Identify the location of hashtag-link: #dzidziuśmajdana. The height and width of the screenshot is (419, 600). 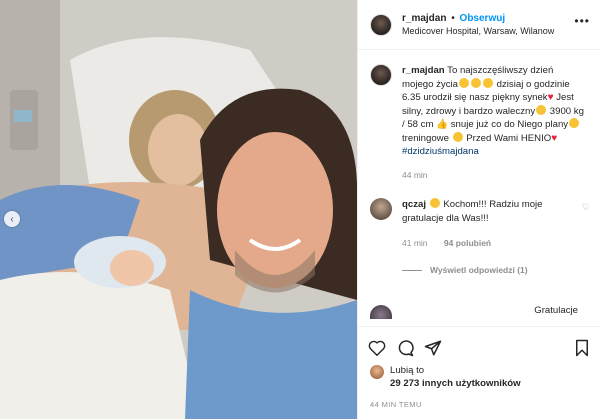
(440, 151).